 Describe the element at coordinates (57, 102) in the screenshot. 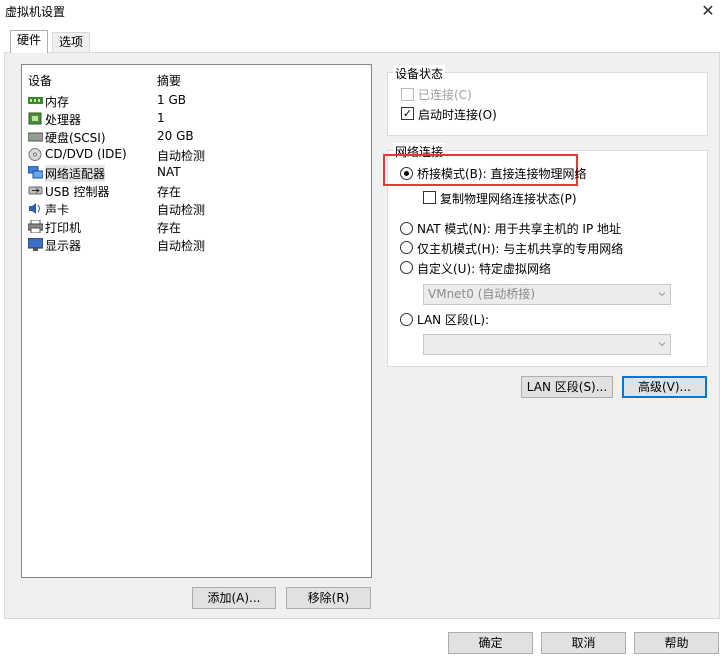

I see `device-name: 内存` at that location.